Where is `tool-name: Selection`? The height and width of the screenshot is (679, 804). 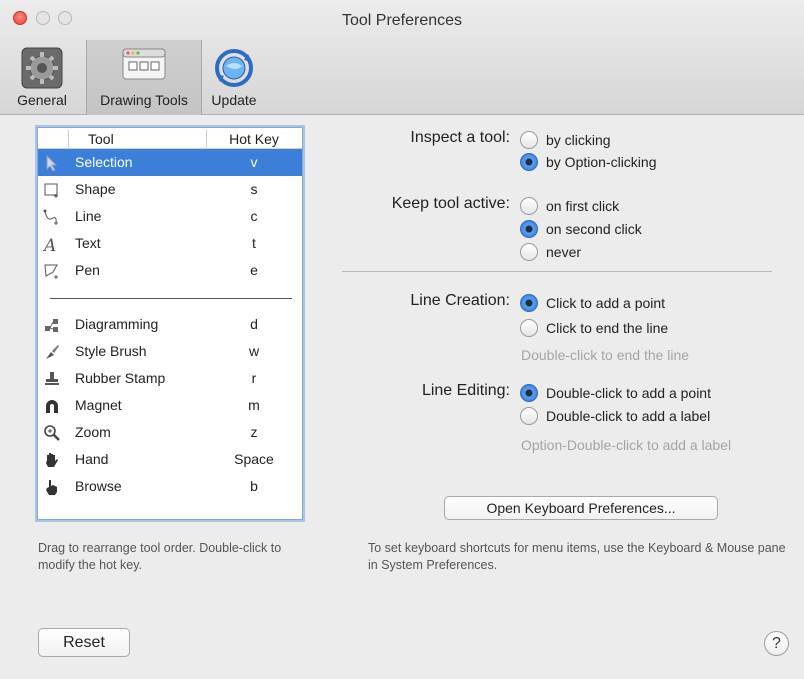 tool-name: Selection is located at coordinates (104, 162).